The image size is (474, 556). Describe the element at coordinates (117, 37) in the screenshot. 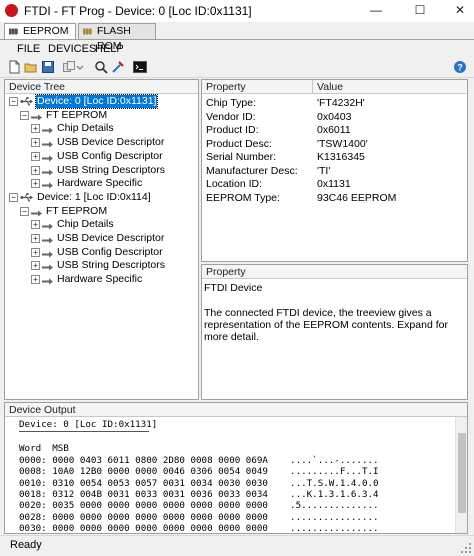

I see `tab-flash-rom: FLASH ROM` at that location.